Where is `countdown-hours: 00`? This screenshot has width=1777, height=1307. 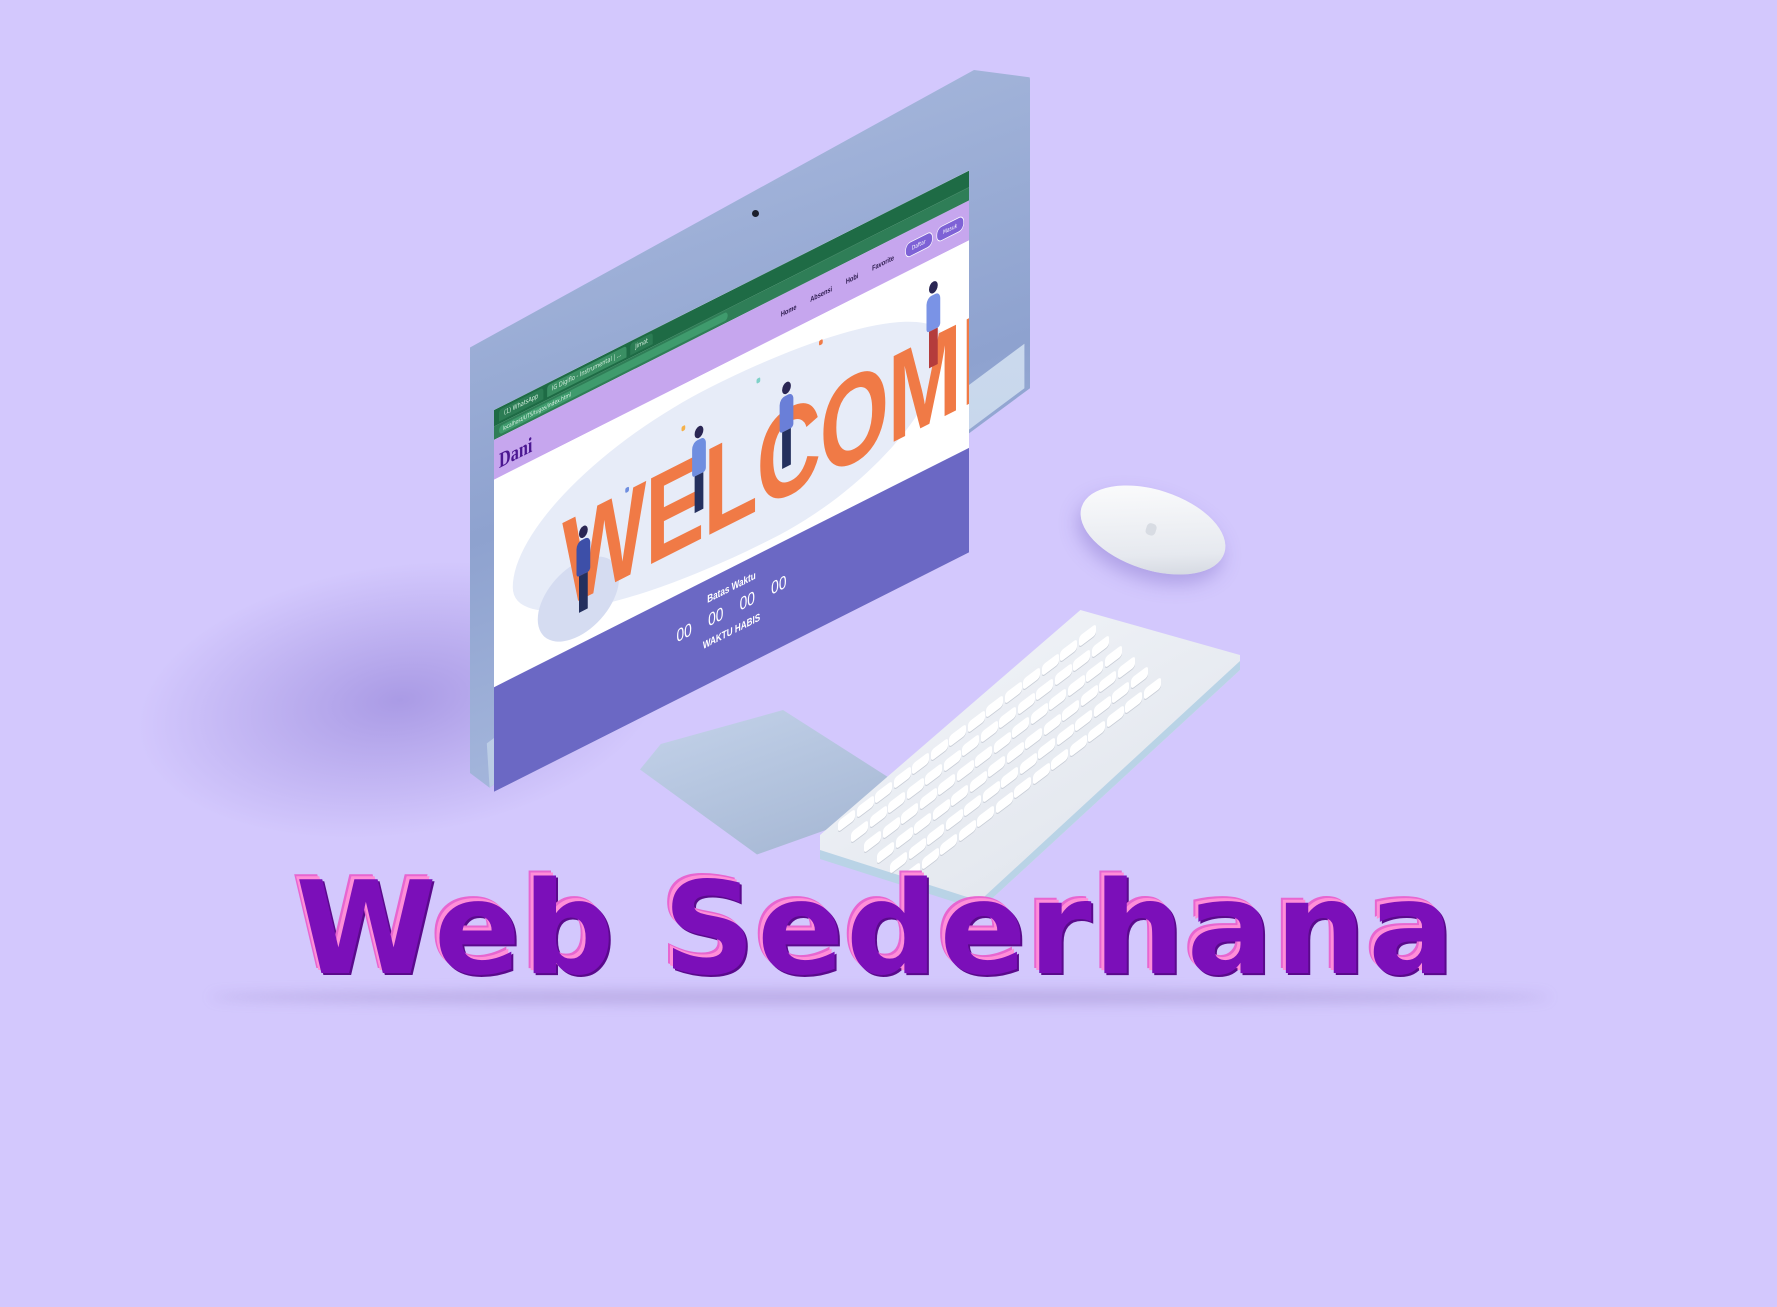 countdown-hours: 00 is located at coordinates (716, 616).